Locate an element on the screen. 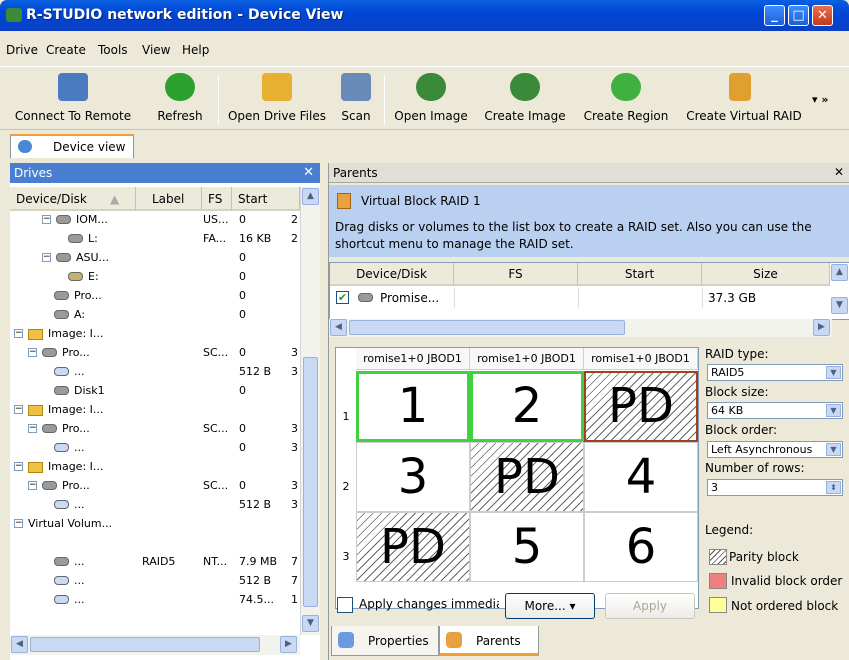 This screenshot has width=849, height=660. apply-button: Apply is located at coordinates (650, 606).